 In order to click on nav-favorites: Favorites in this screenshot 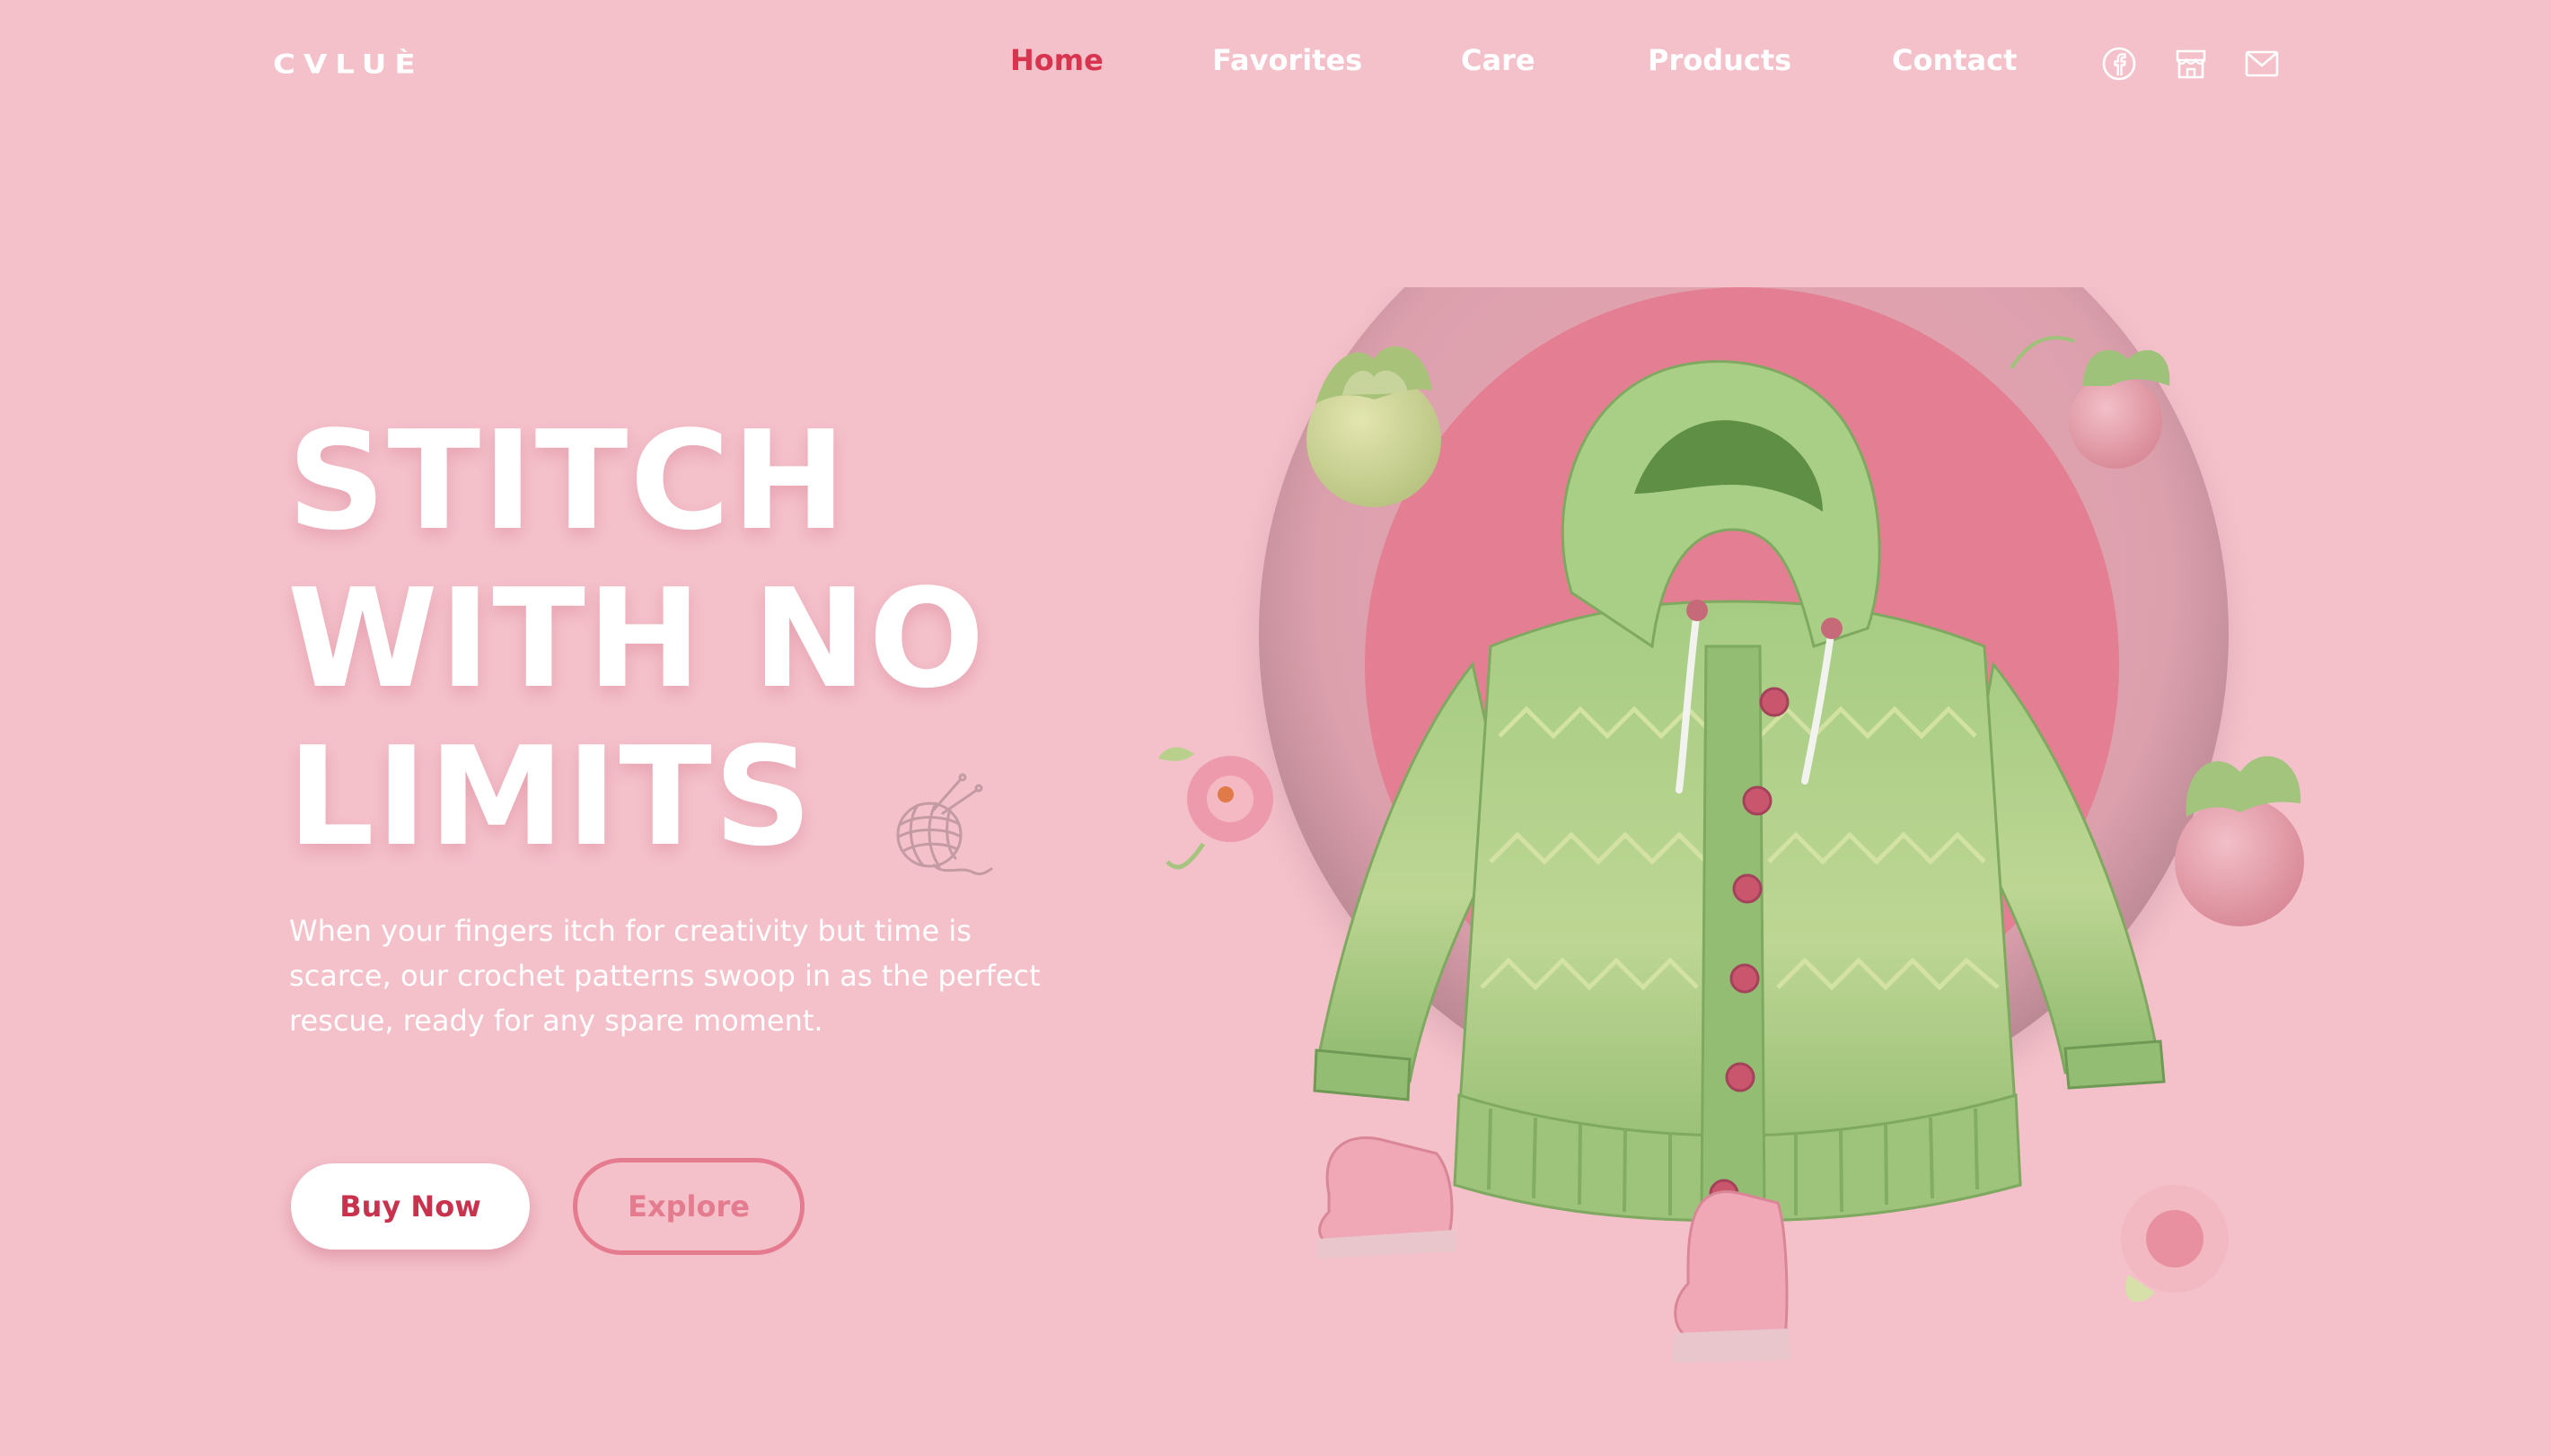, I will do `click(1287, 60)`.